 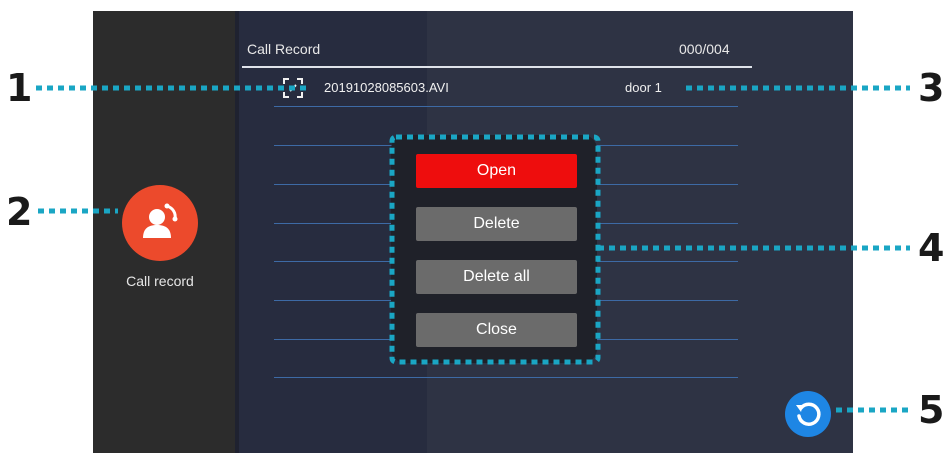 What do you see at coordinates (19, 212) in the screenshot?
I see `callout-number-2: 2` at bounding box center [19, 212].